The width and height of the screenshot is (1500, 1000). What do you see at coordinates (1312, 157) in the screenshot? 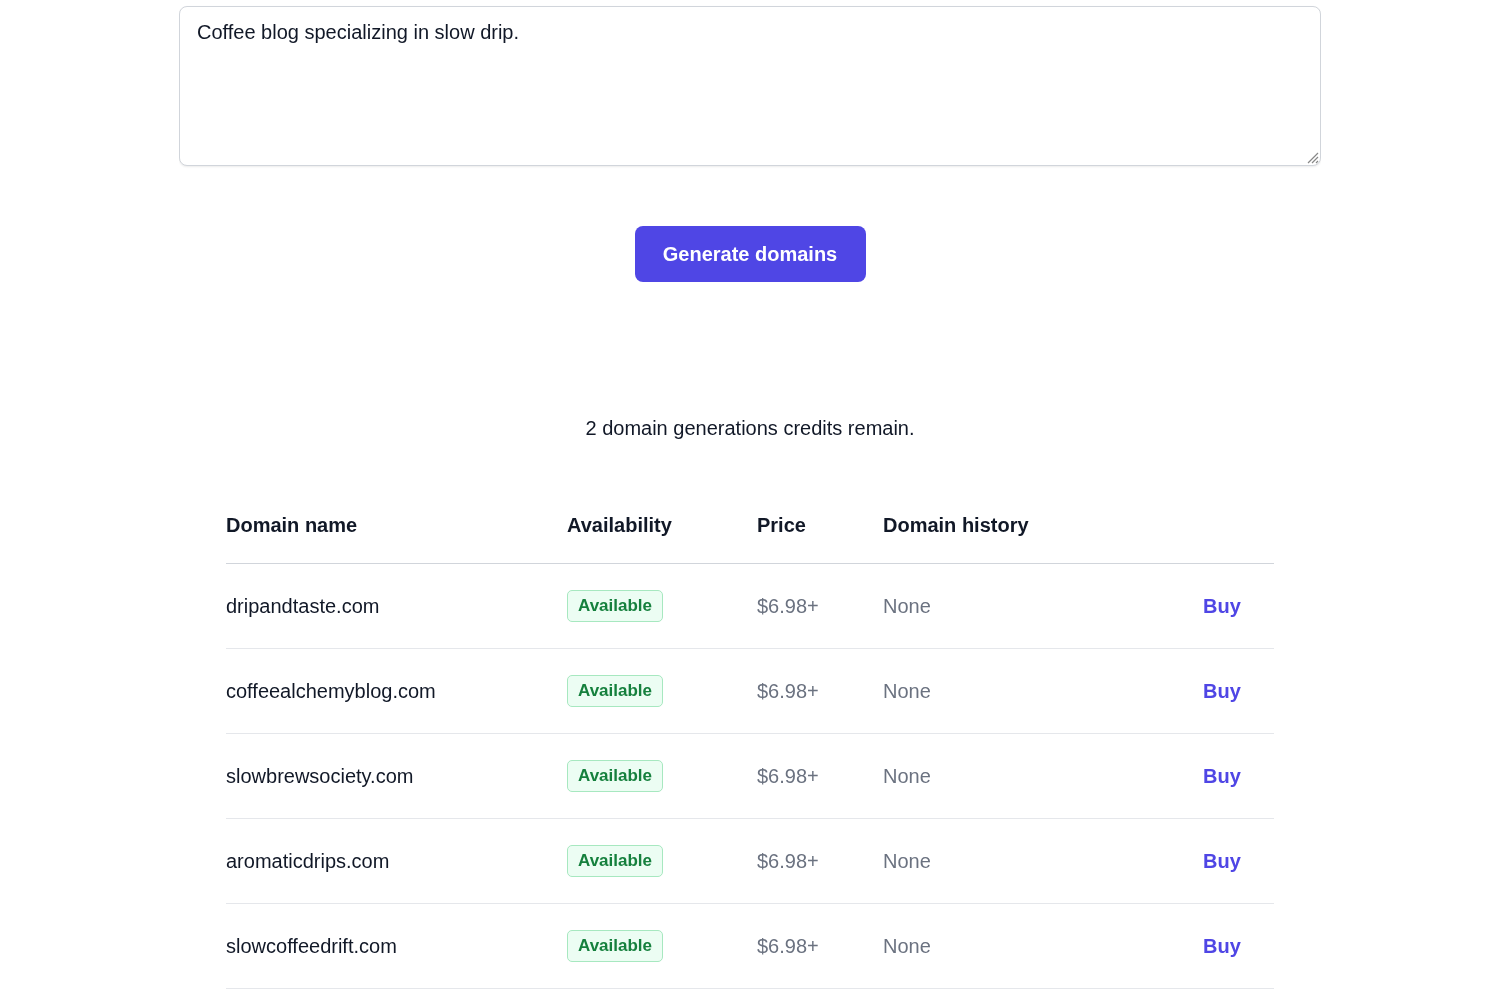
I see `resize-handle-icon` at bounding box center [1312, 157].